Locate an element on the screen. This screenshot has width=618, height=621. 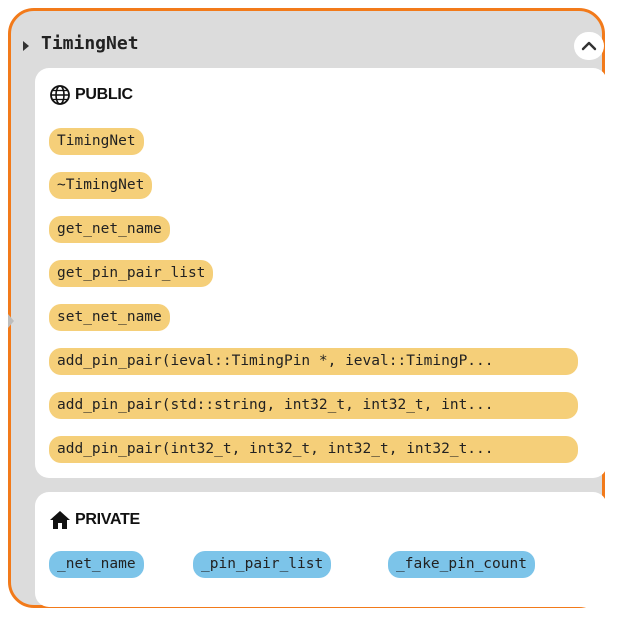
public-label: PUBLIC is located at coordinates (104, 94).